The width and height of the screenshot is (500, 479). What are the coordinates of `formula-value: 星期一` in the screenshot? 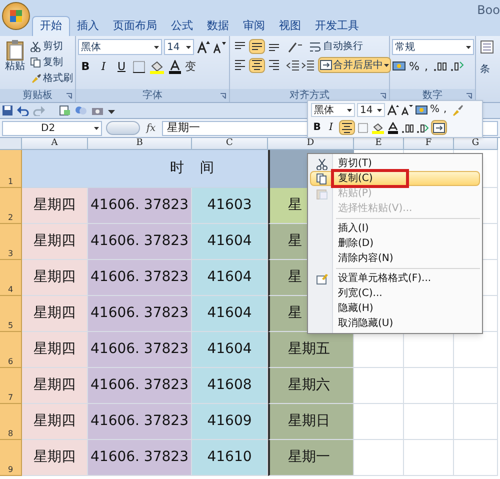 It's located at (183, 128).